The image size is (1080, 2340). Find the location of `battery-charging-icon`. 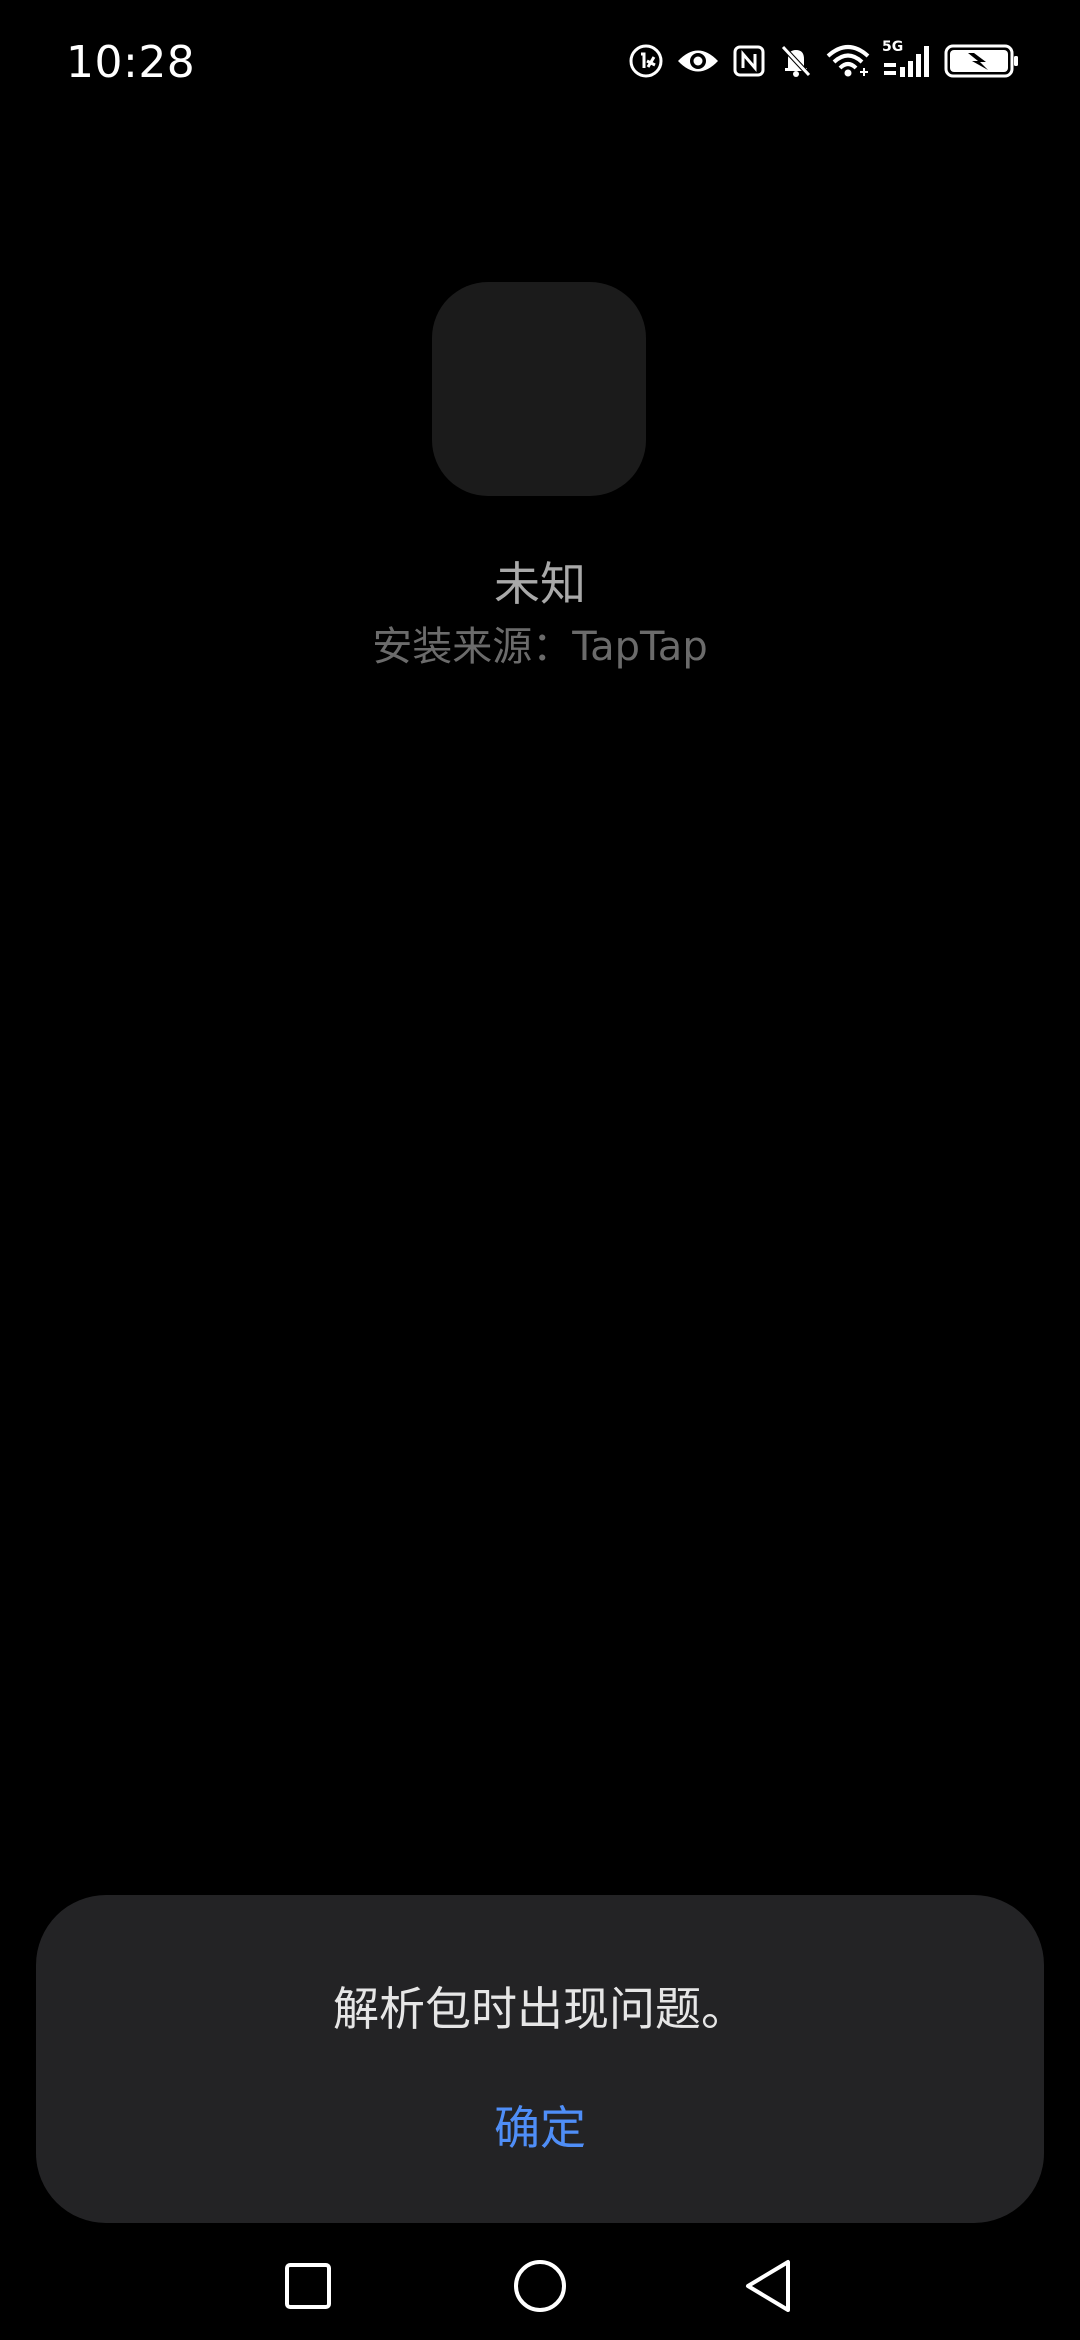

battery-charging-icon is located at coordinates (981, 61).